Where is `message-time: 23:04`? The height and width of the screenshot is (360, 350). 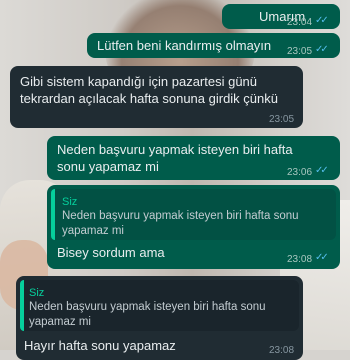
message-time: 23:04 is located at coordinates (300, 22).